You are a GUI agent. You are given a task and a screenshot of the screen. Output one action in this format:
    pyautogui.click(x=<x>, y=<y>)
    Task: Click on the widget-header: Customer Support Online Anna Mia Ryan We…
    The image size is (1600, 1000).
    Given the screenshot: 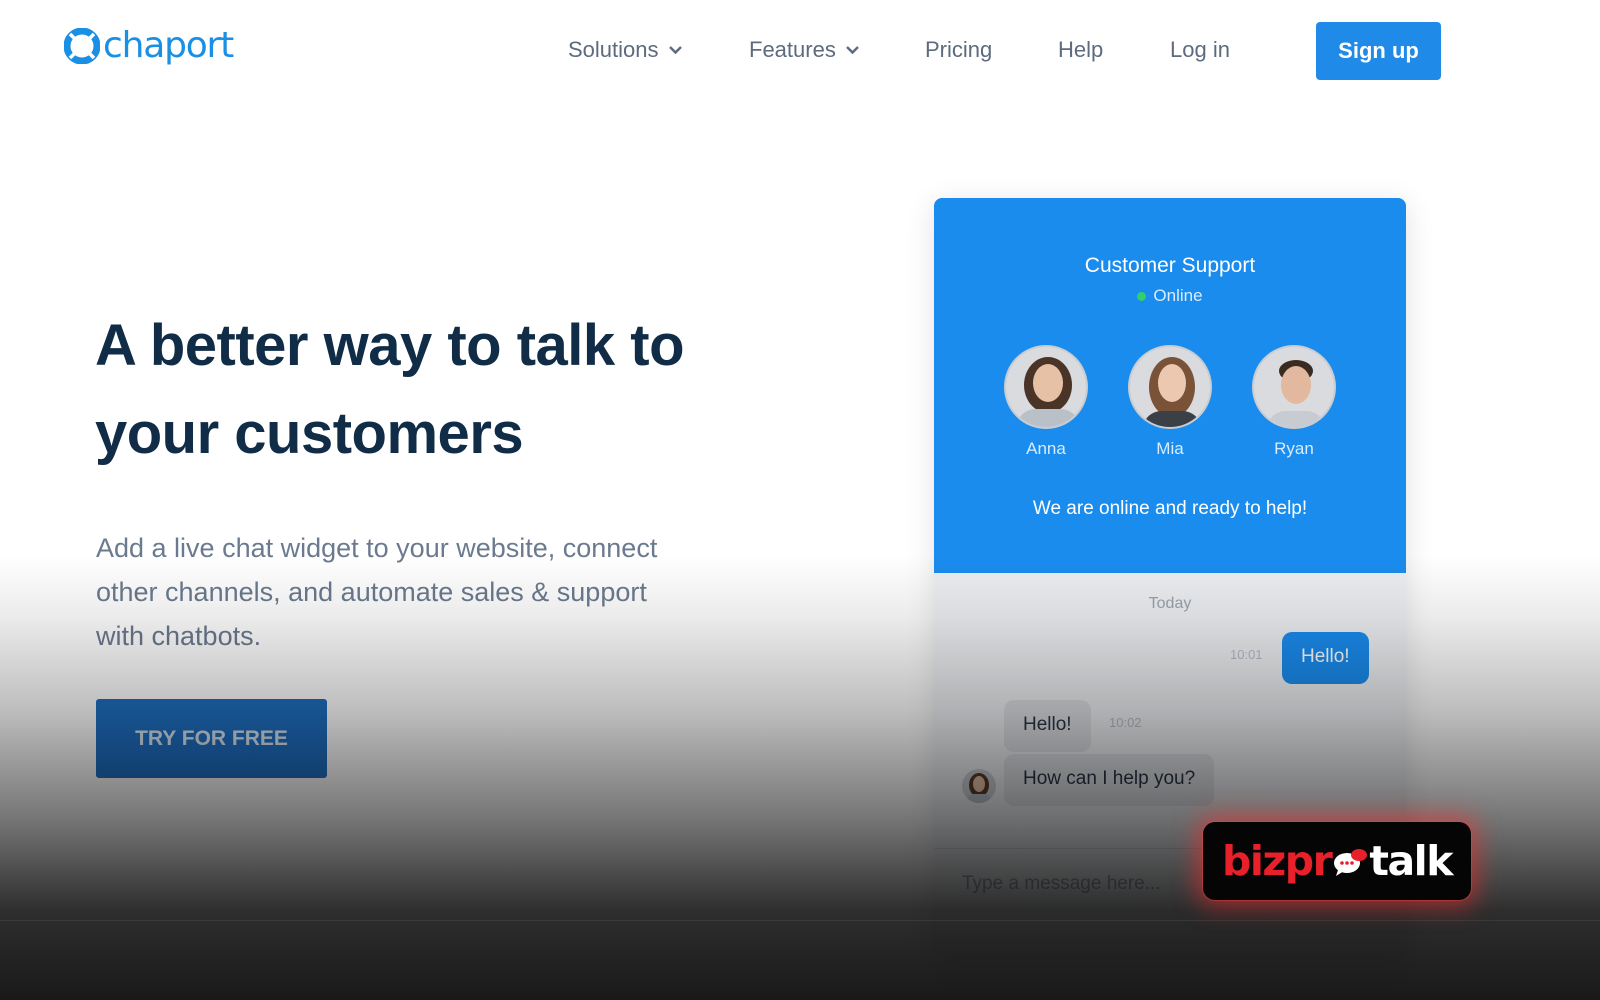 What is the action you would take?
    pyautogui.click(x=1170, y=385)
    